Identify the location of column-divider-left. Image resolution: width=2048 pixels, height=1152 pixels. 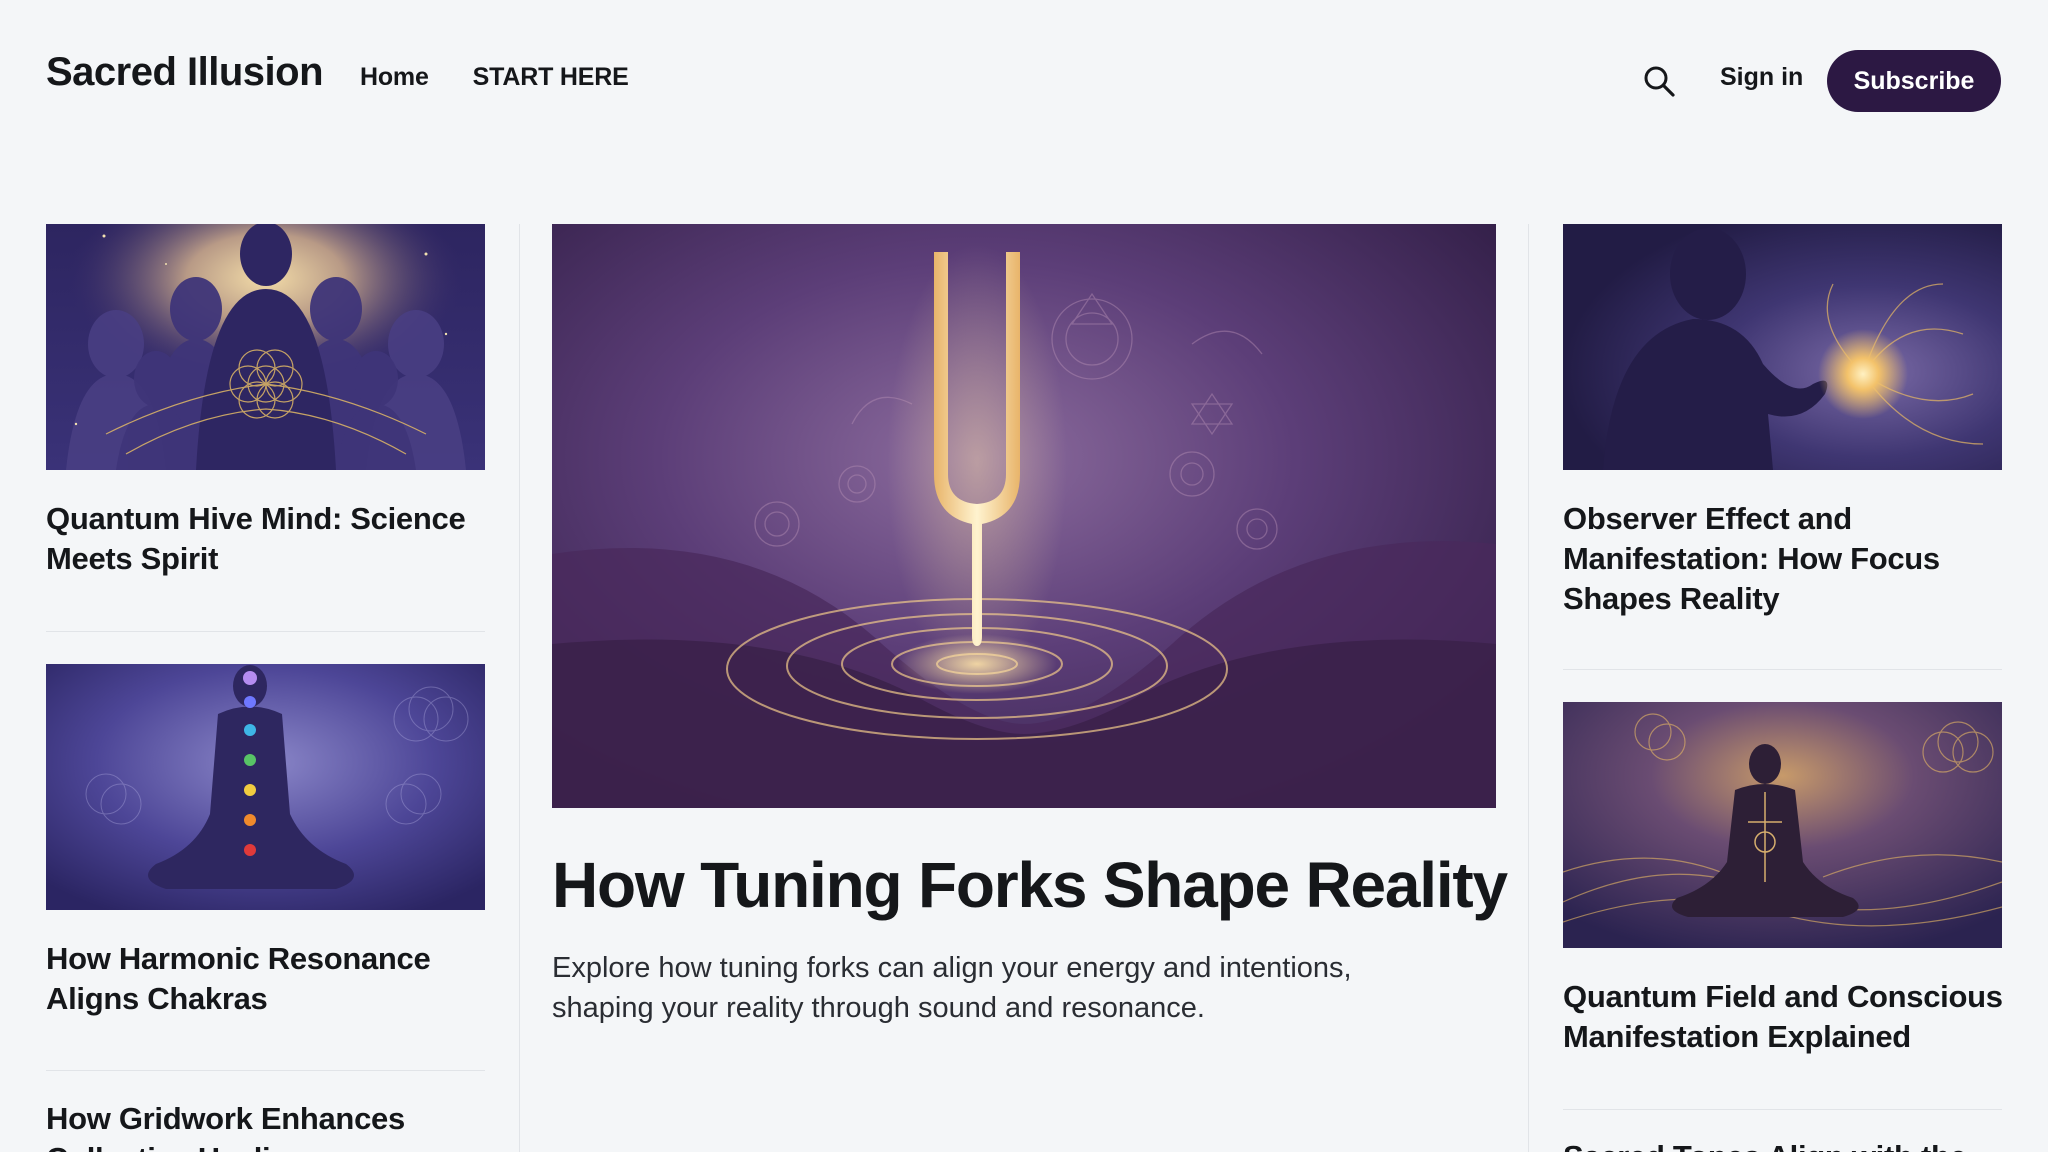
(519, 688).